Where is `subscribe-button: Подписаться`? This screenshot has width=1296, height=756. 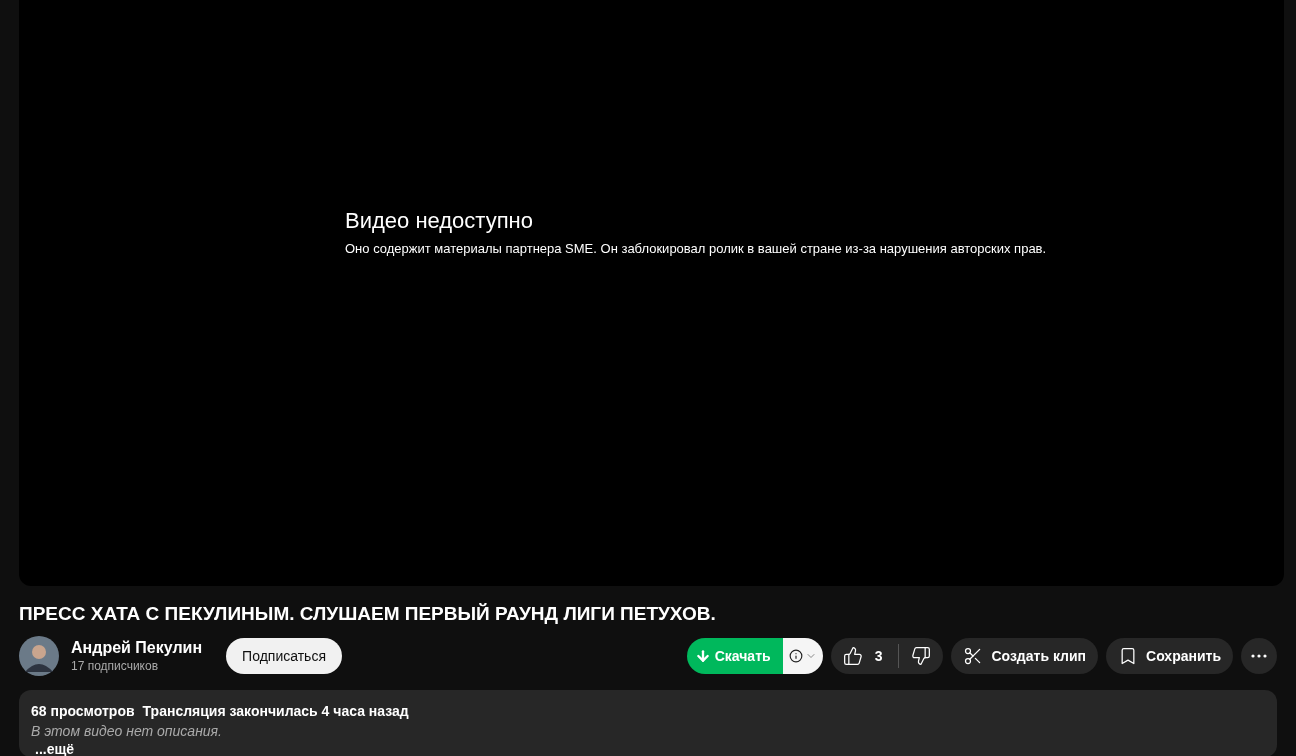
subscribe-button: Подписаться is located at coordinates (284, 656).